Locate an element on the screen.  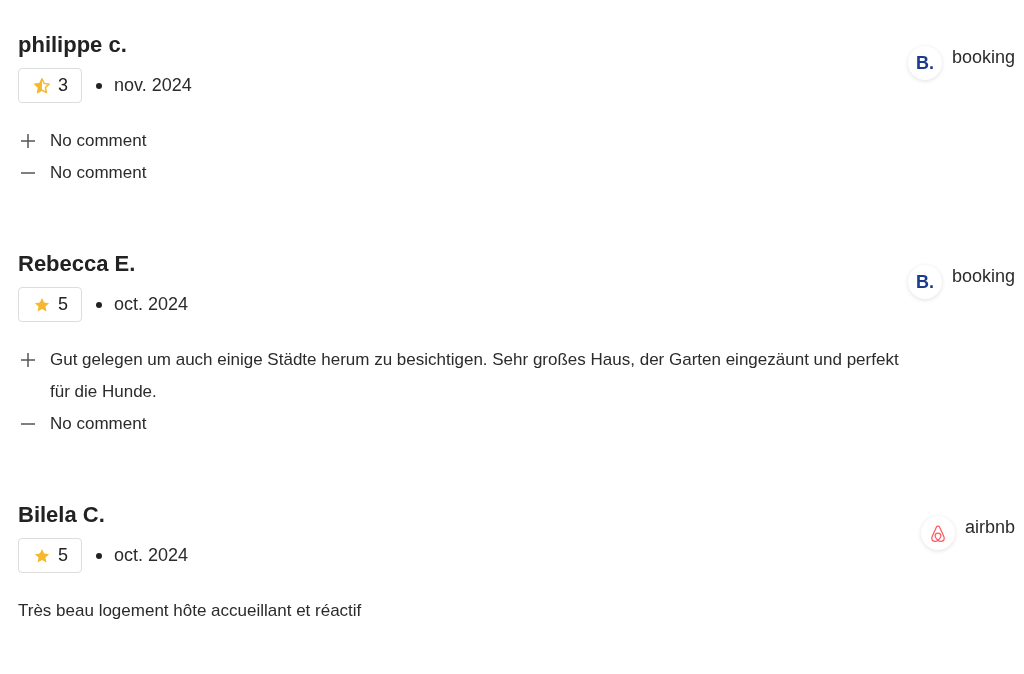
comment-text: Gut gelegen um auch einige Städte herum zu besichtigen. Sehr großes Haus, der Garten eingezäunt und perfekt für die Hunde. is located at coordinates (475, 376).